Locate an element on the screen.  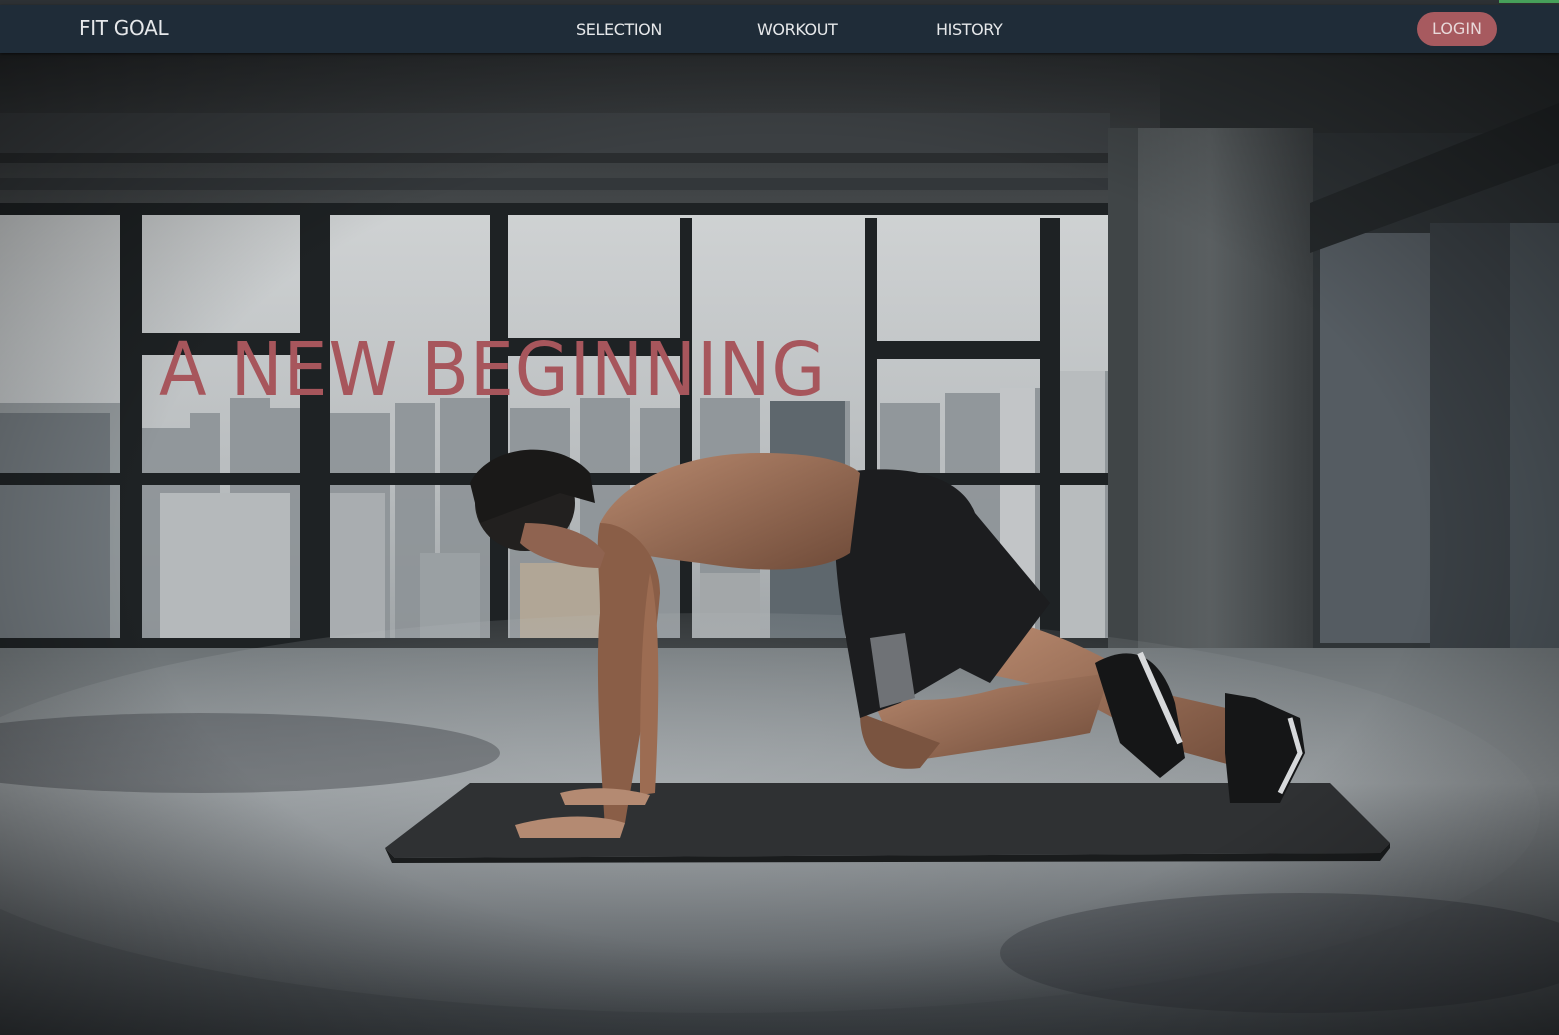
login-button: LOGIN is located at coordinates (1457, 29).